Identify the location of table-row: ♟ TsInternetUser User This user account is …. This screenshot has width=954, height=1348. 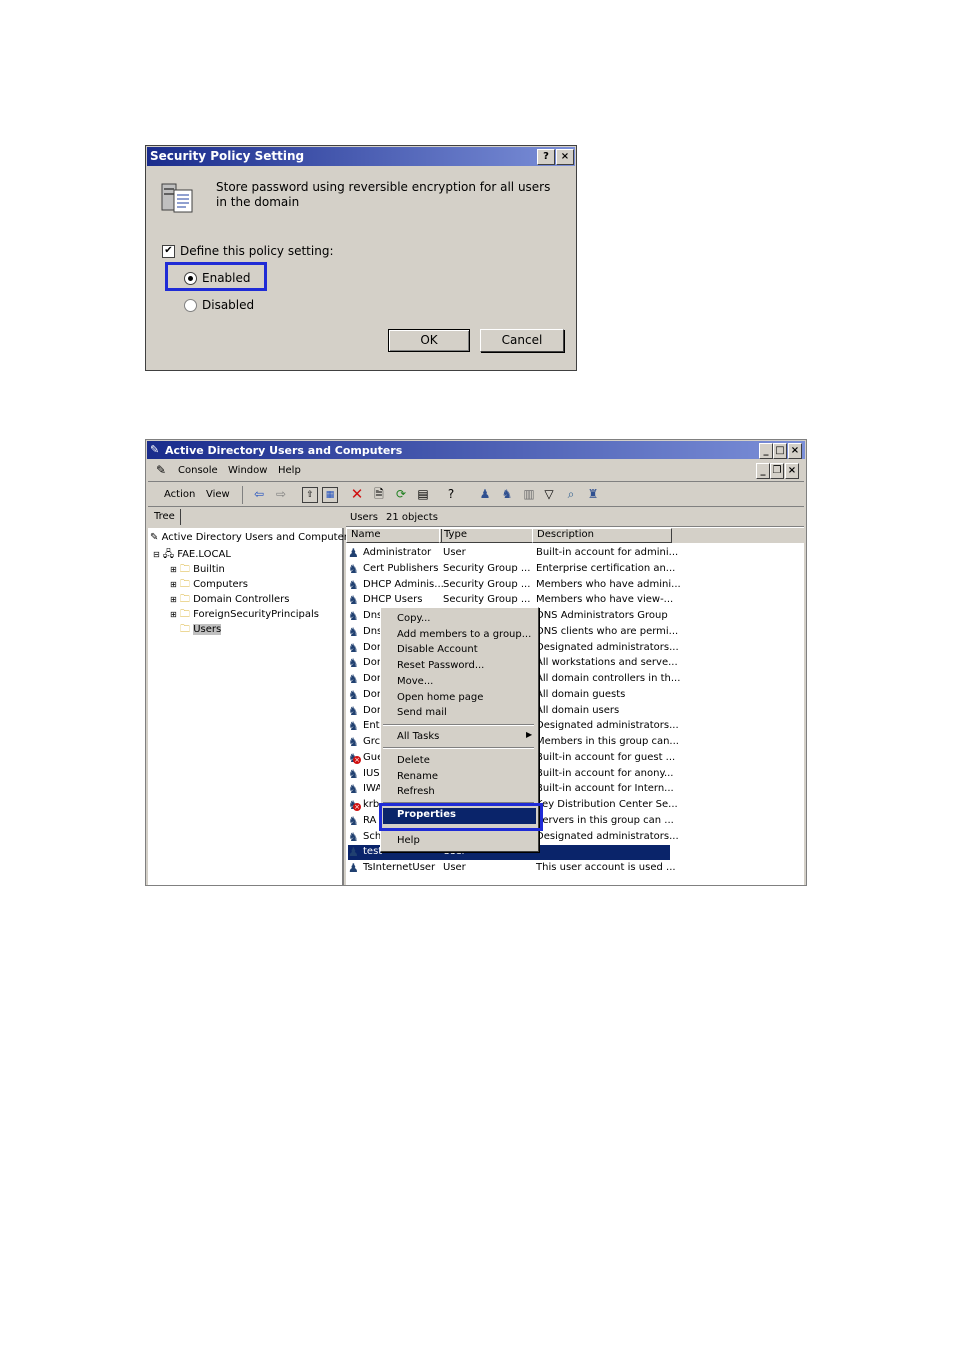
(512, 868).